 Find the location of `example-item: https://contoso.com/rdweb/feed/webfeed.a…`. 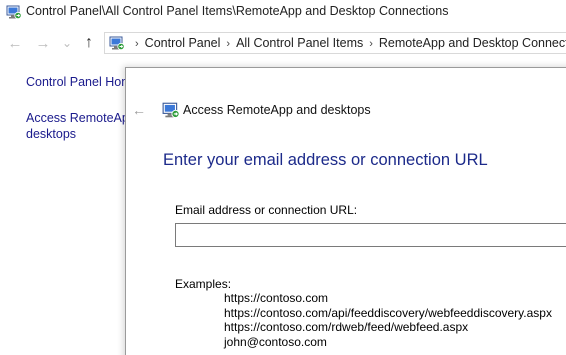

example-item: https://contoso.com/rdweb/feed/webfeed.a… is located at coordinates (346, 327).